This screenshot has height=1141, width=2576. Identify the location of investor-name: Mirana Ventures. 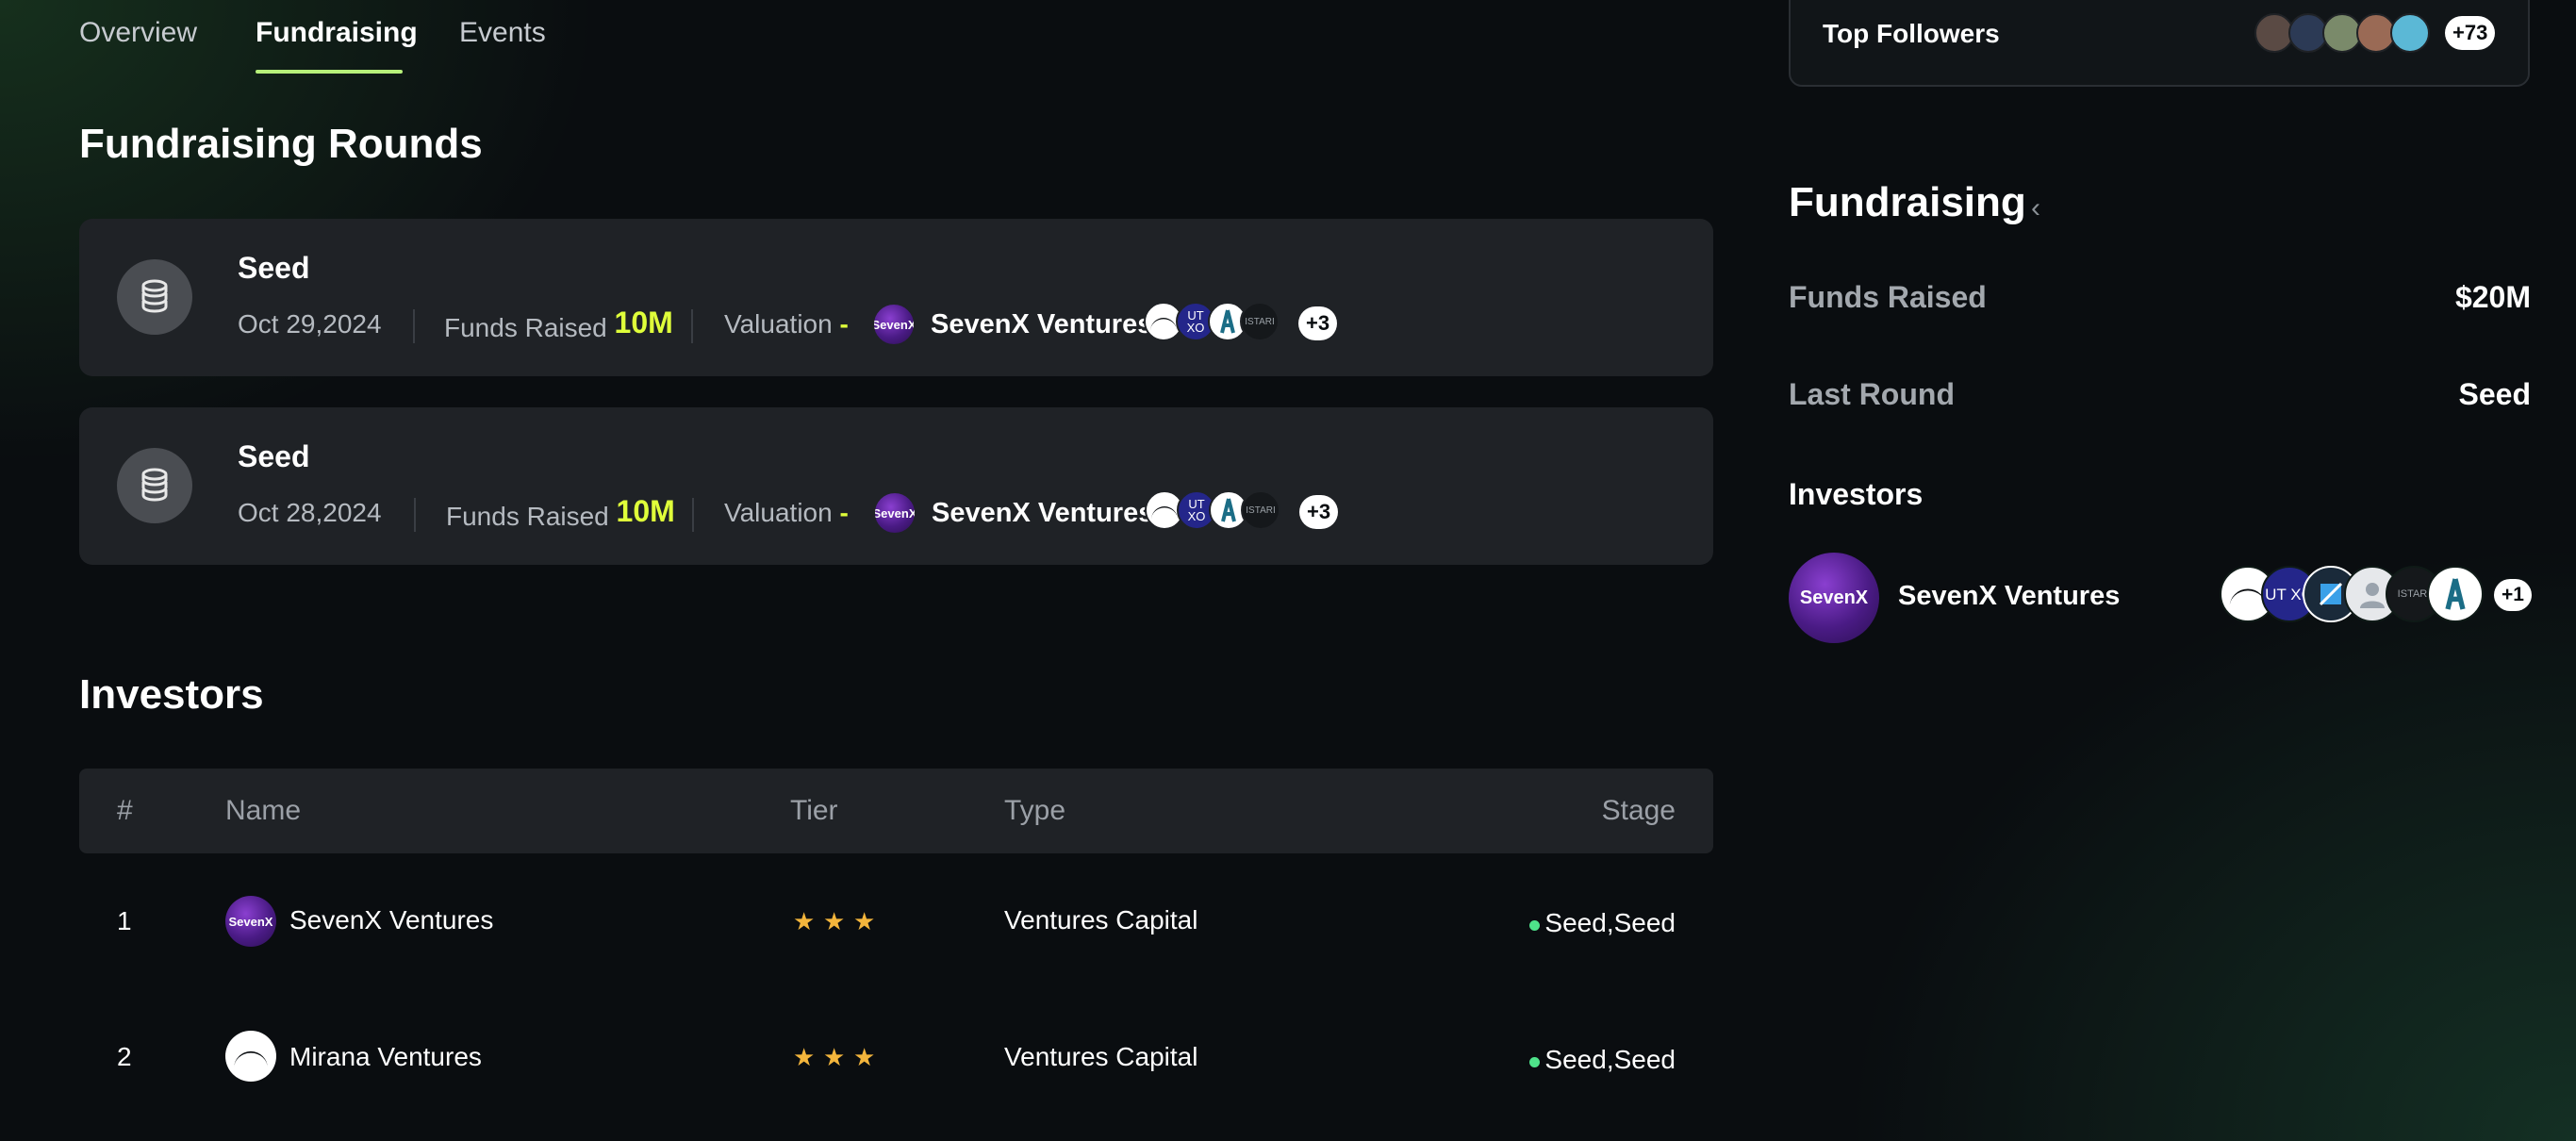
(385, 1057).